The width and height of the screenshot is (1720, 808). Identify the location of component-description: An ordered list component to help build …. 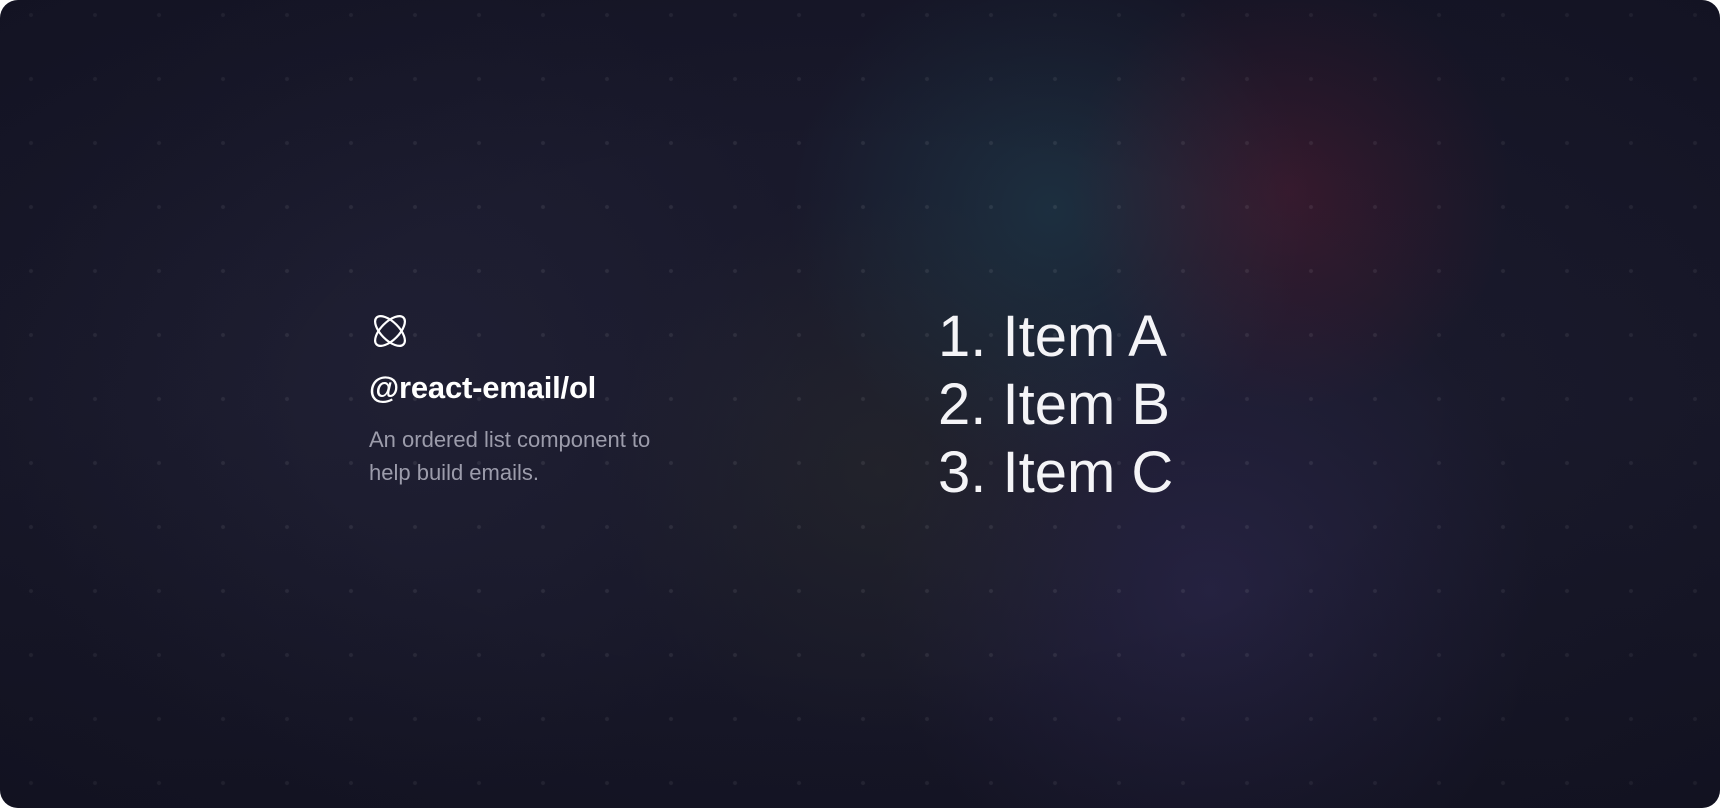
(510, 456).